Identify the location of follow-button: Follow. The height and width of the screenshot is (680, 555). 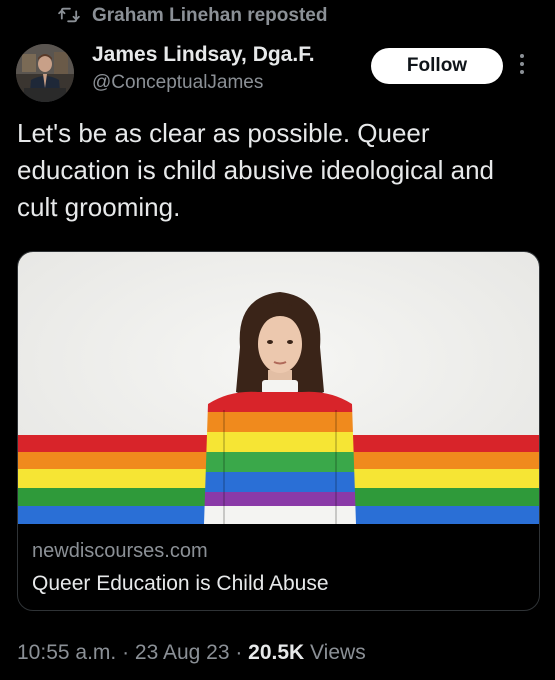
(437, 66).